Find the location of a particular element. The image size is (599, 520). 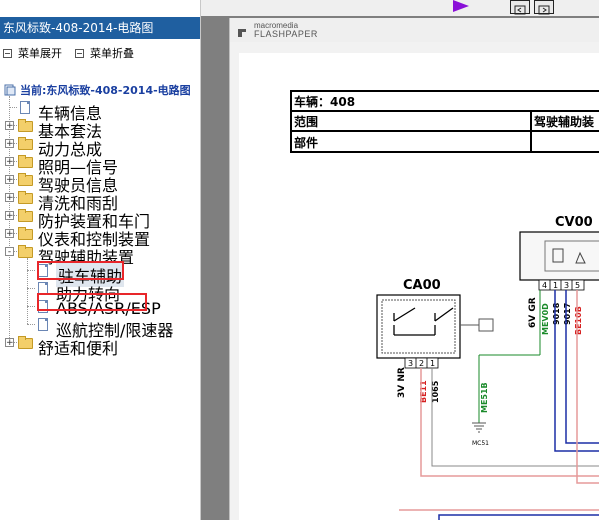

wire-label-6vgr: 6V GR is located at coordinates (533, 312).